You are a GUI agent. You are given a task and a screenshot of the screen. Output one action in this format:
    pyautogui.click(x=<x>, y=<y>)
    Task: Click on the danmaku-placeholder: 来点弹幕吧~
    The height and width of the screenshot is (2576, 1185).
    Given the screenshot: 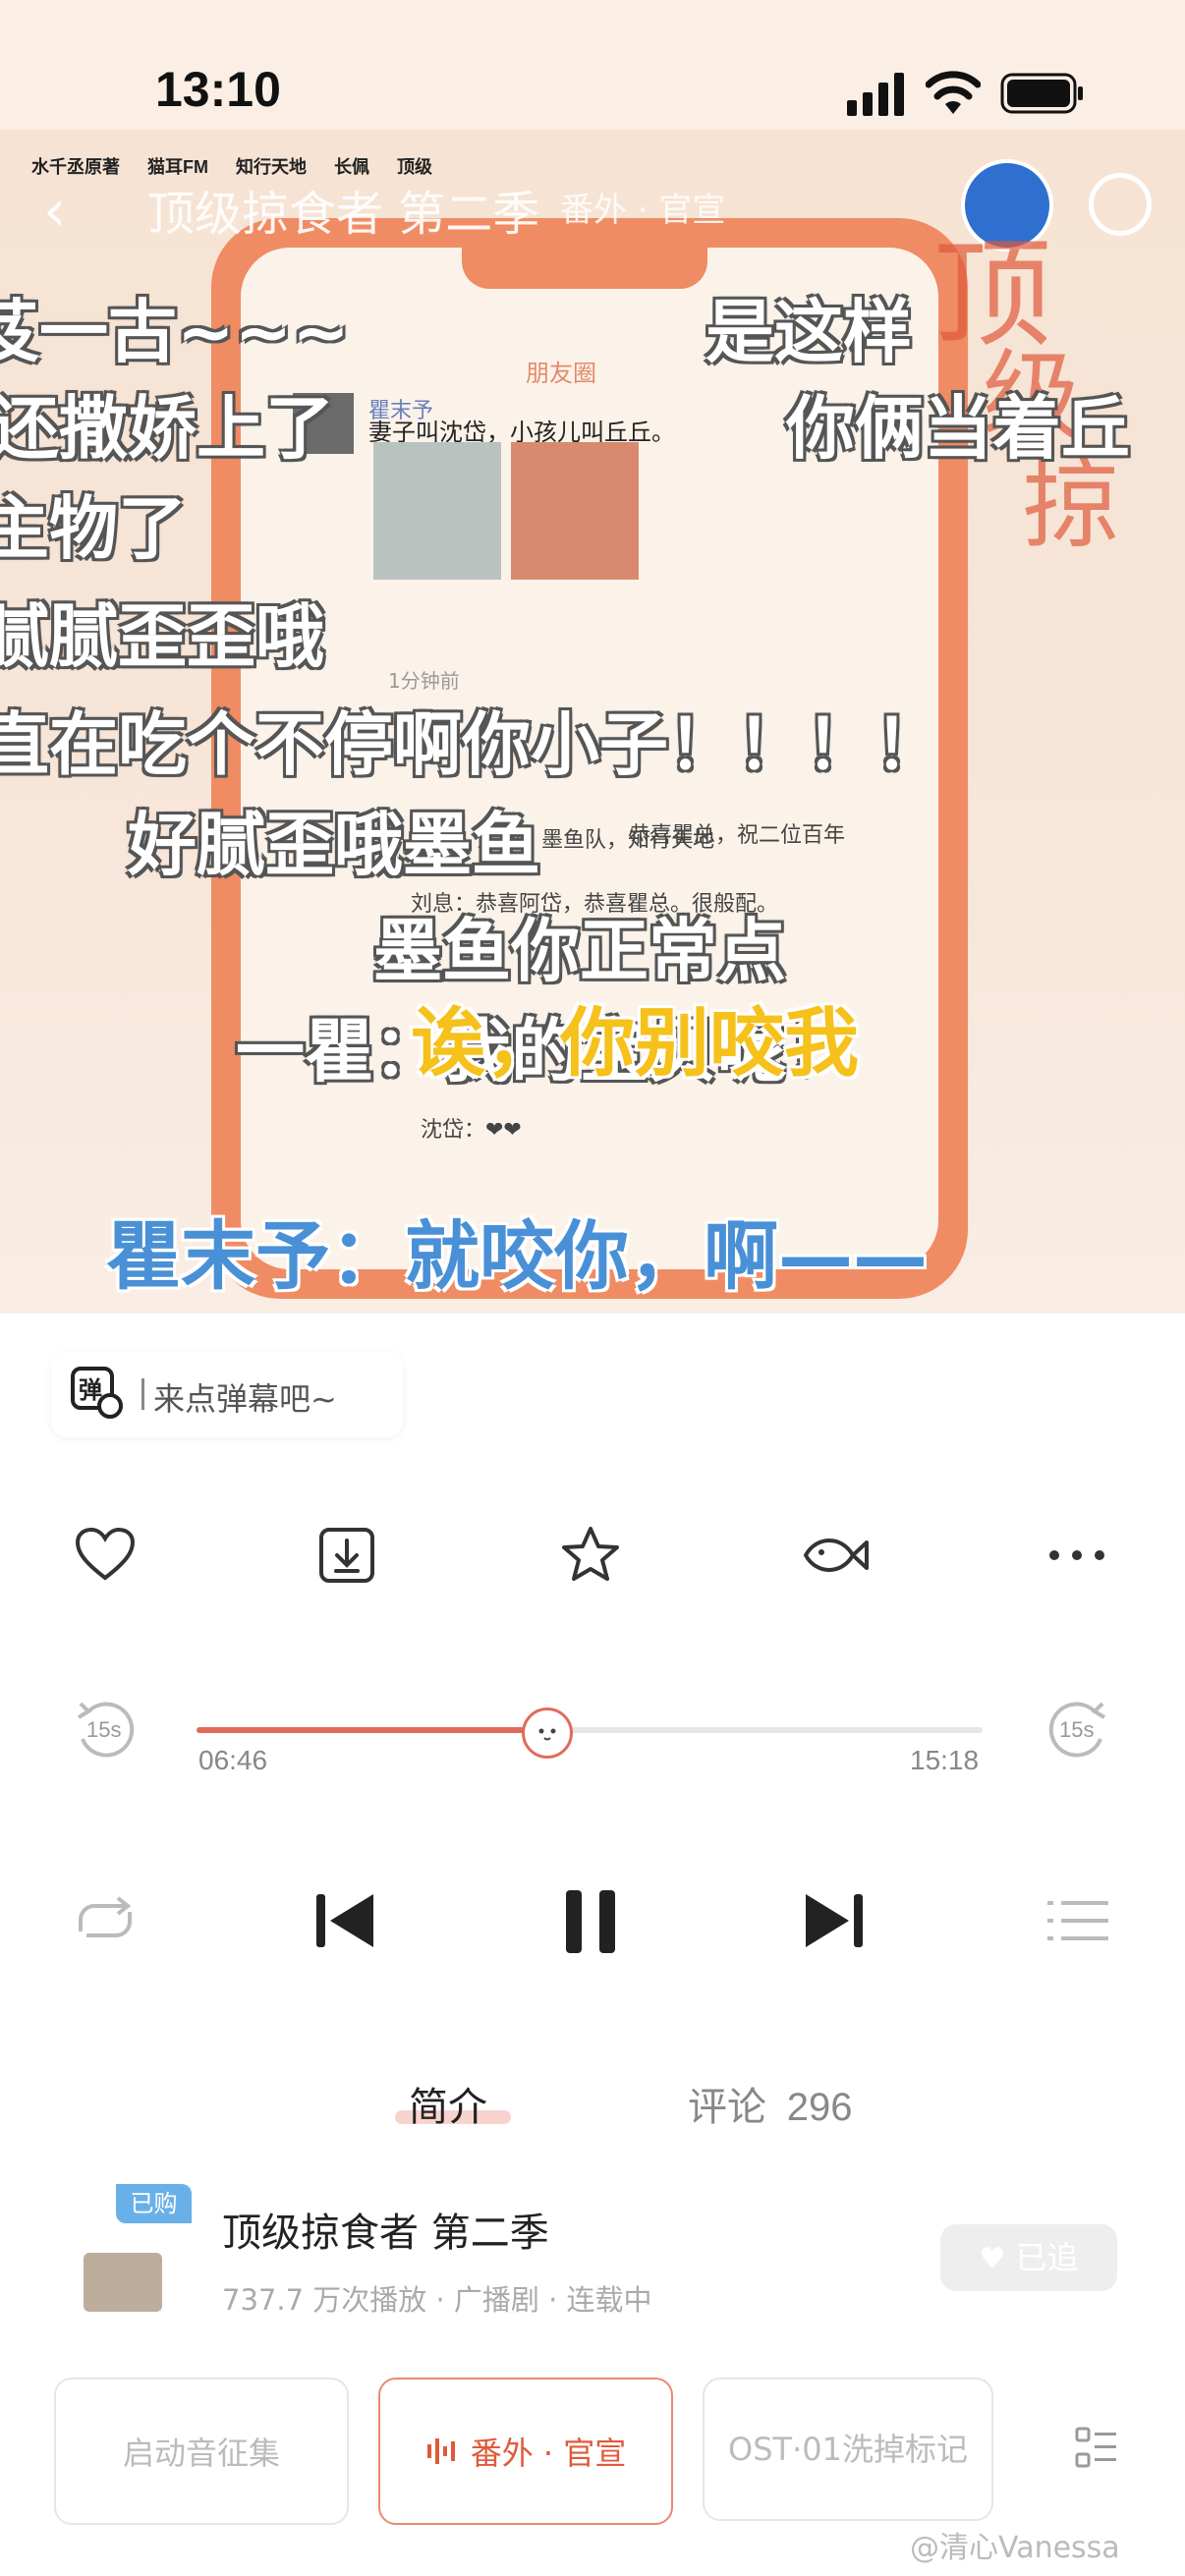 What is the action you would take?
    pyautogui.click(x=245, y=1399)
    